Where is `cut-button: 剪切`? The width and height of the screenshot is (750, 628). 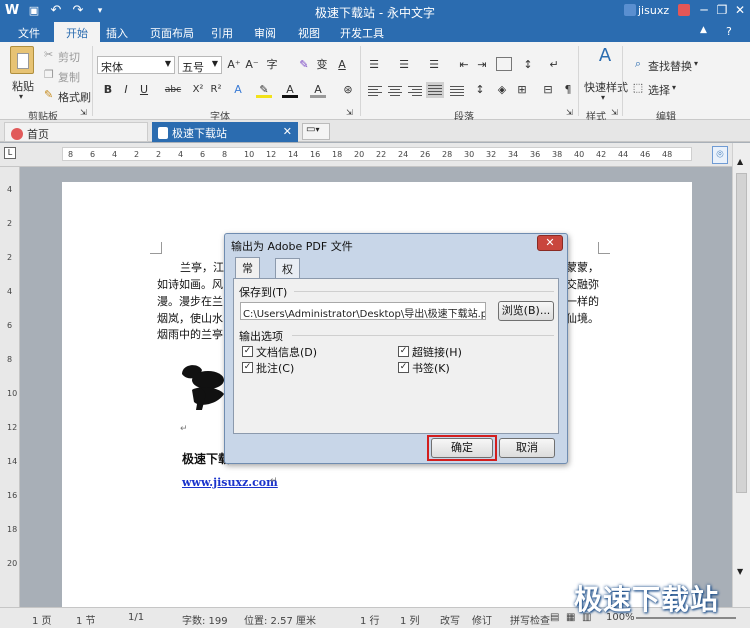 cut-button: 剪切 is located at coordinates (69, 57).